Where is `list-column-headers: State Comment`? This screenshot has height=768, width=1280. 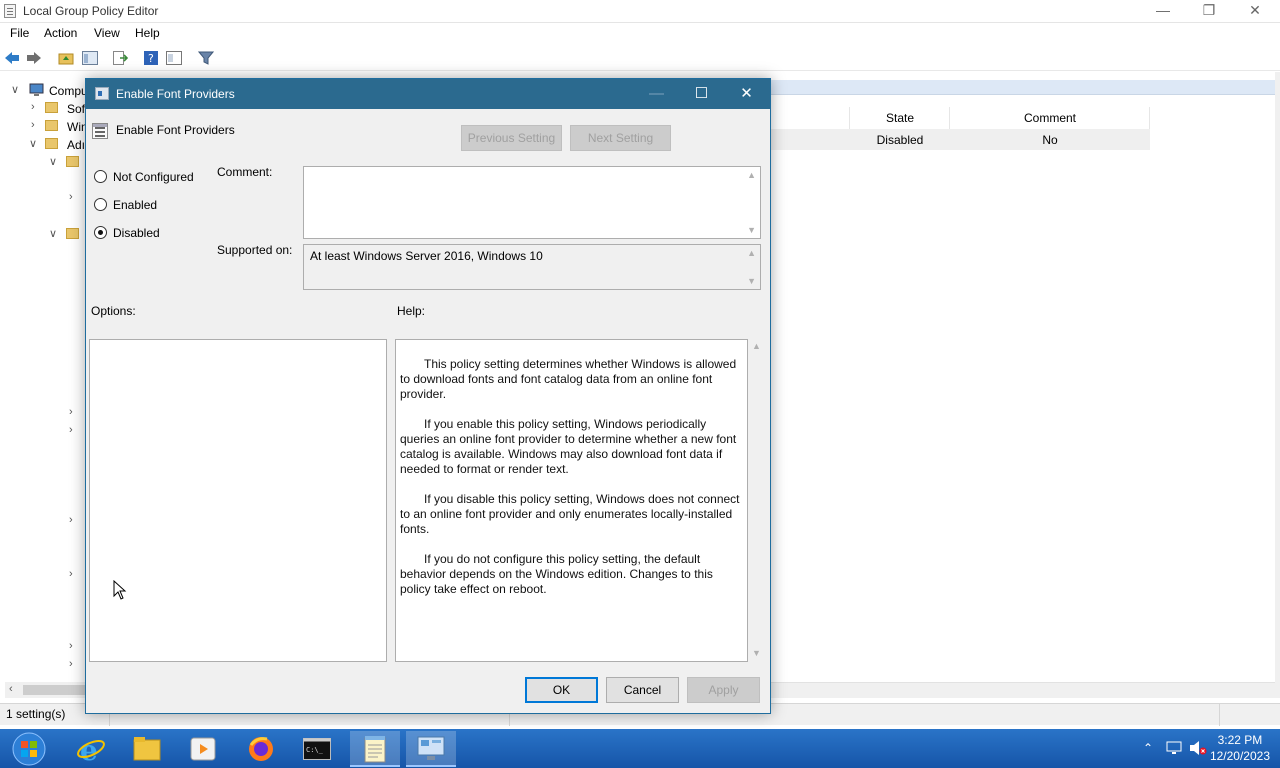 list-column-headers: State Comment is located at coordinates (1025, 118).